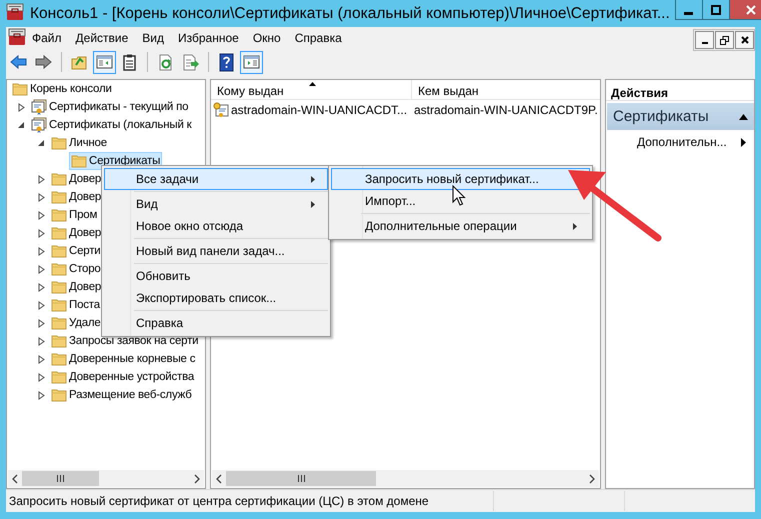  I want to click on tree-item: Сертификаты - текущий по, so click(109, 107).